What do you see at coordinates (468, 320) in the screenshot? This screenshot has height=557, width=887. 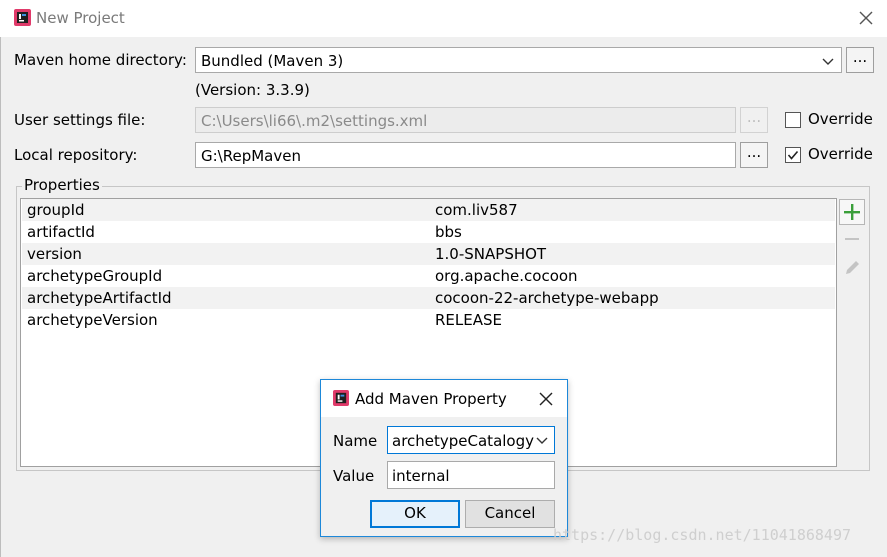 I see `property-value: RELEASE` at bounding box center [468, 320].